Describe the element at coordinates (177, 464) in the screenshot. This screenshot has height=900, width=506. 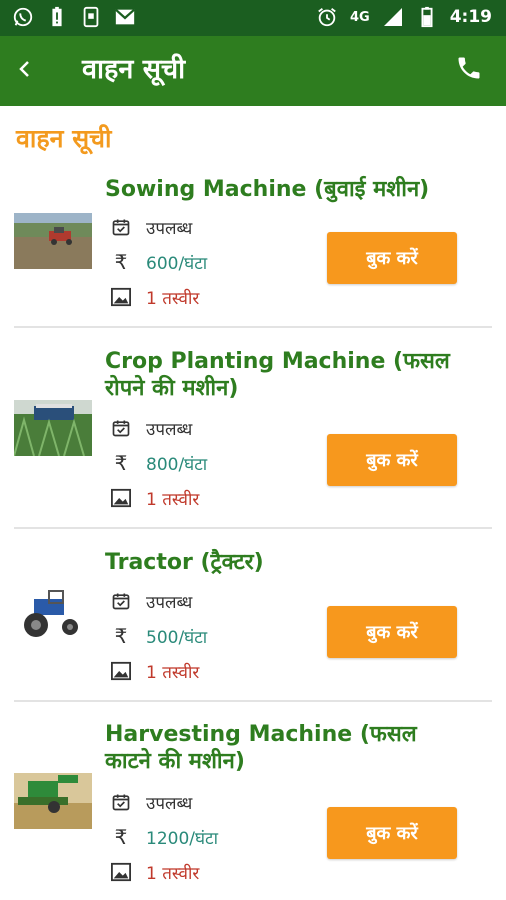
I see `price-text: 800/घंटा` at that location.